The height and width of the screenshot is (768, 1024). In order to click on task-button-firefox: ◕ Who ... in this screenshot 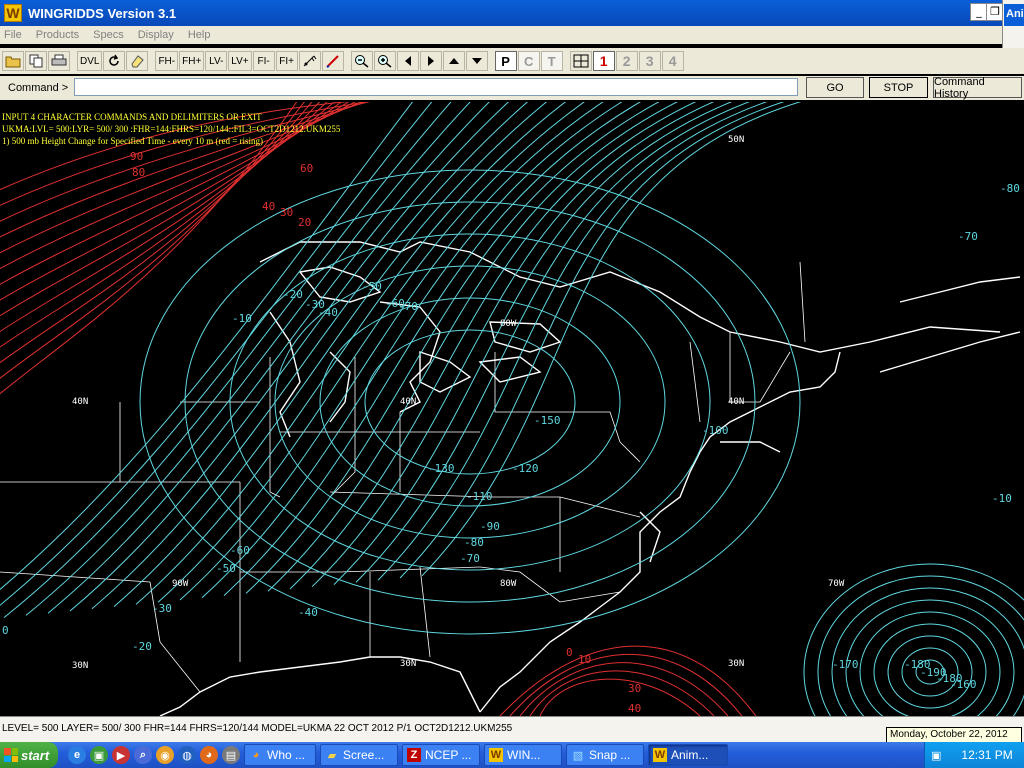, I will do `click(280, 755)`.